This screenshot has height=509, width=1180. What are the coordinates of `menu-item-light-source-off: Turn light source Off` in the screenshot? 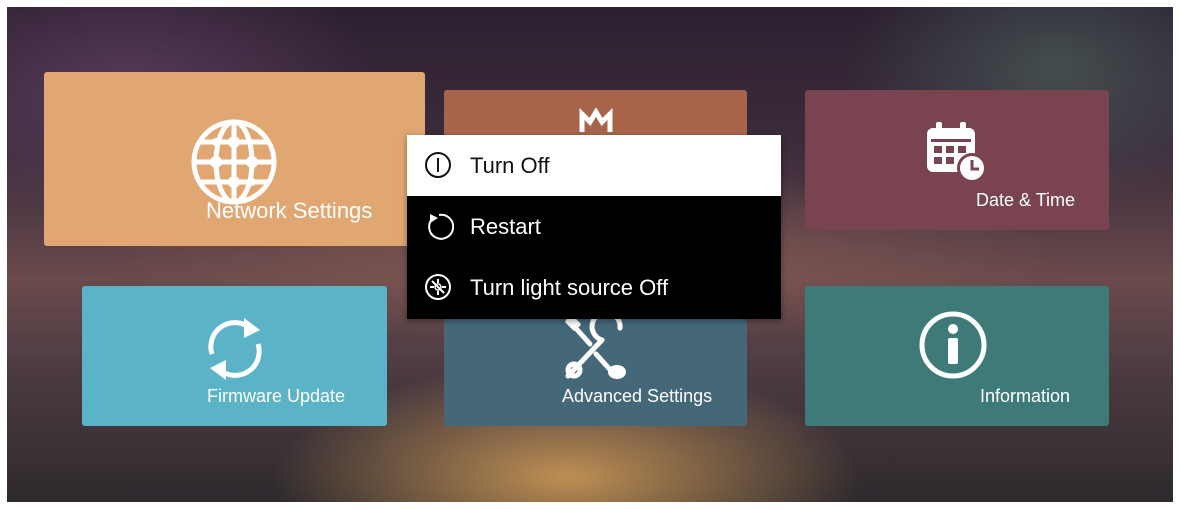 It's located at (594, 287).